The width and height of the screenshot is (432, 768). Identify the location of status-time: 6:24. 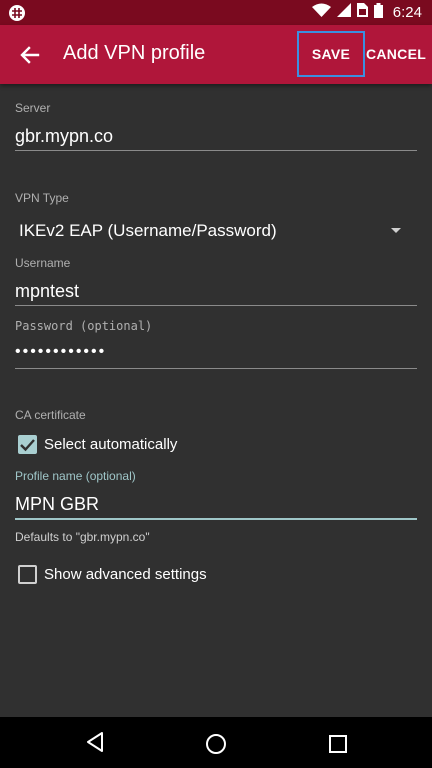
(407, 12).